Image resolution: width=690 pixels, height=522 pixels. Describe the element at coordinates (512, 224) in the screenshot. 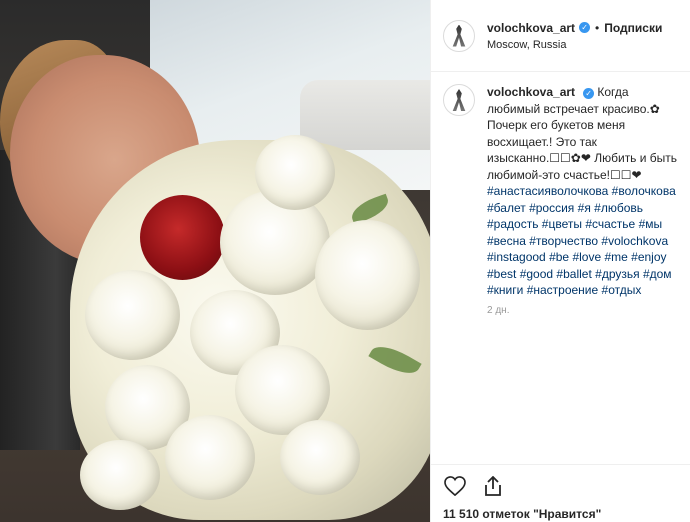

I see `hashtag-link: #радость` at that location.